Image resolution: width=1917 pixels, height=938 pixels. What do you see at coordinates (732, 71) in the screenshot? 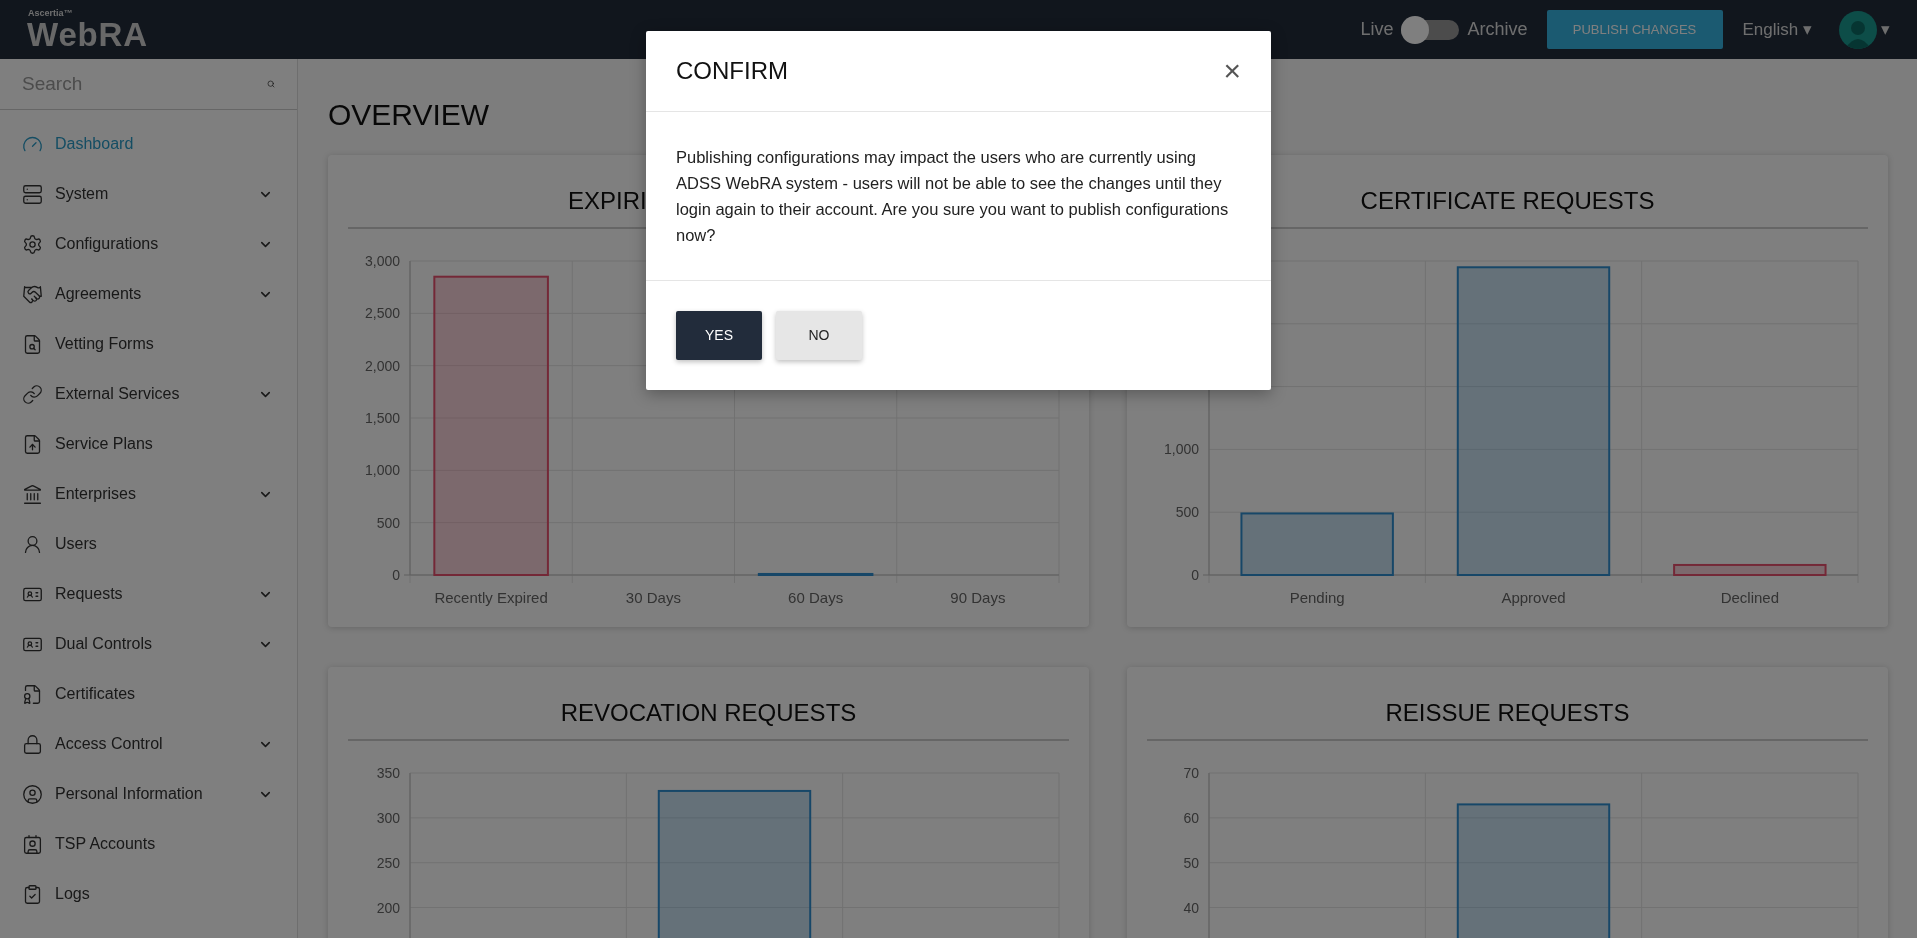
I see `dialog-title: CONFIRM` at bounding box center [732, 71].